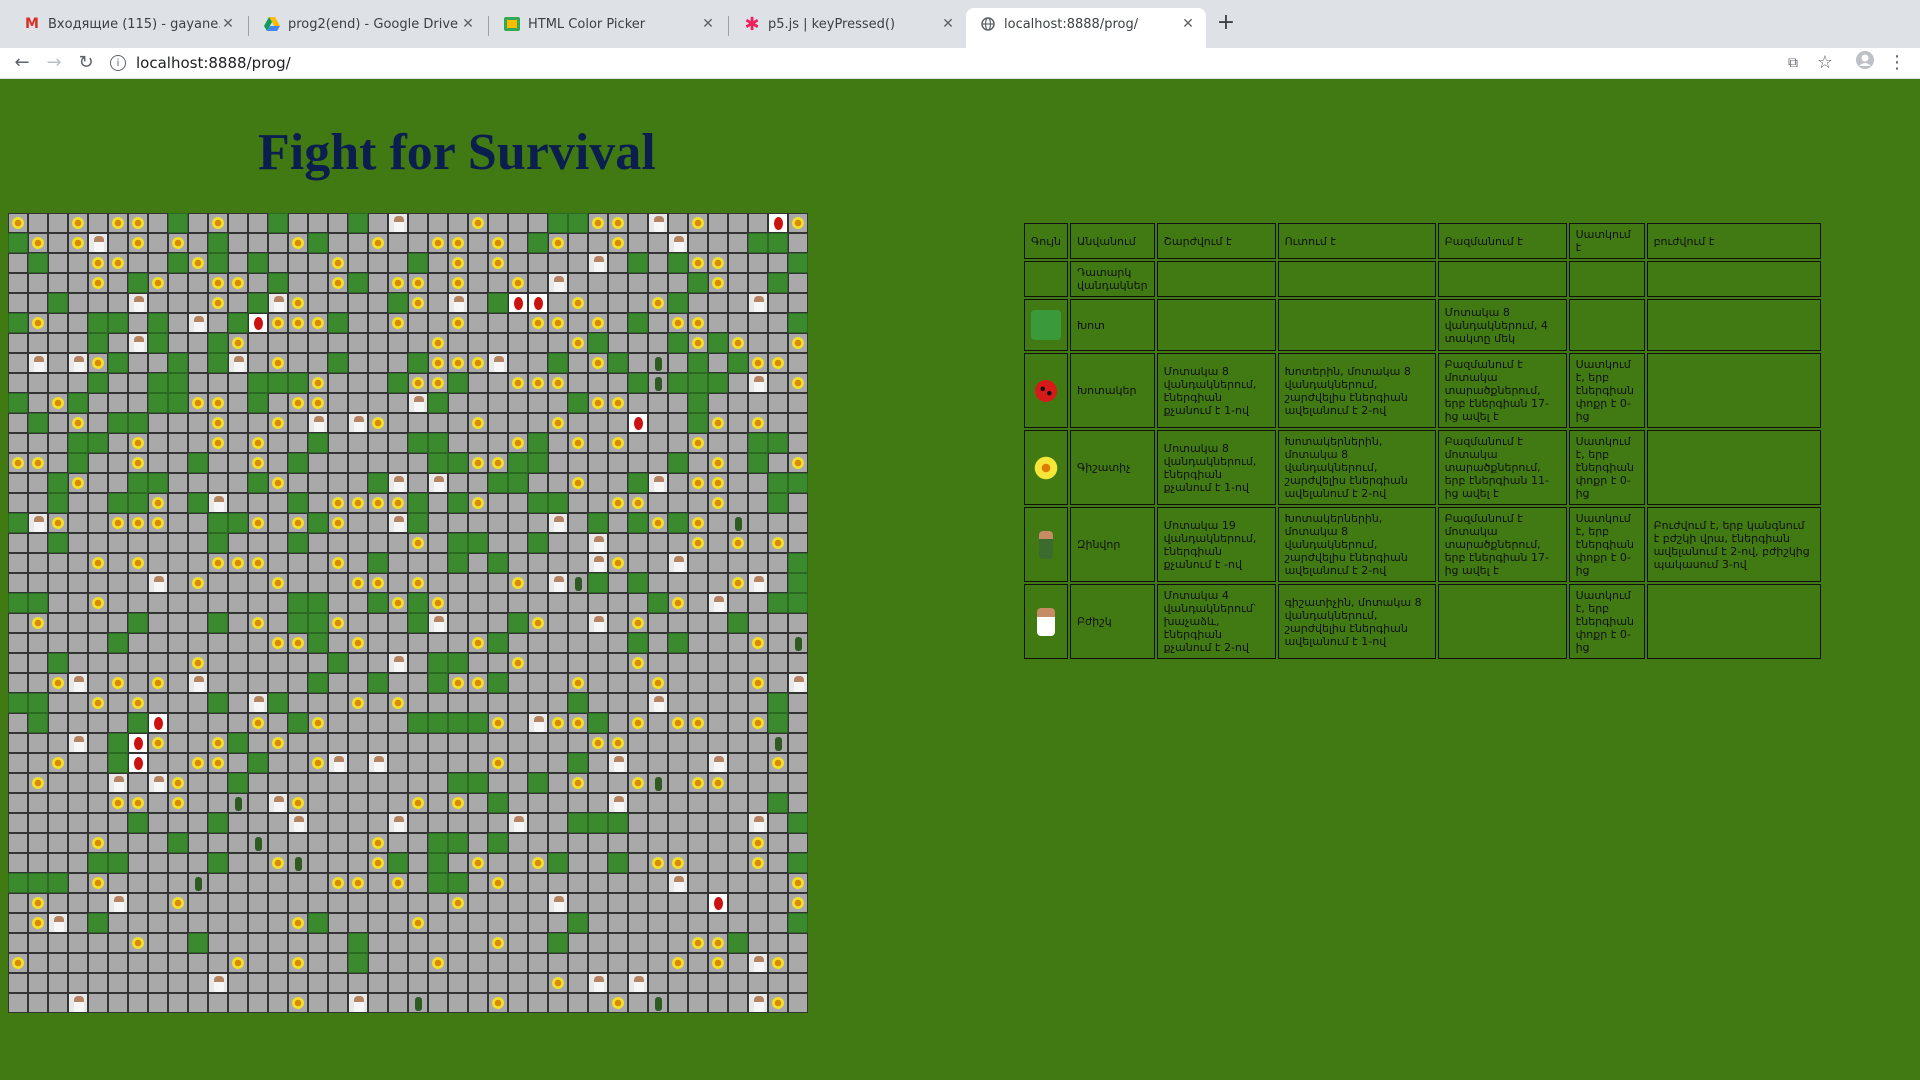  What do you see at coordinates (587, 24) in the screenshot?
I see `tab-title: HTML Color Picker` at bounding box center [587, 24].